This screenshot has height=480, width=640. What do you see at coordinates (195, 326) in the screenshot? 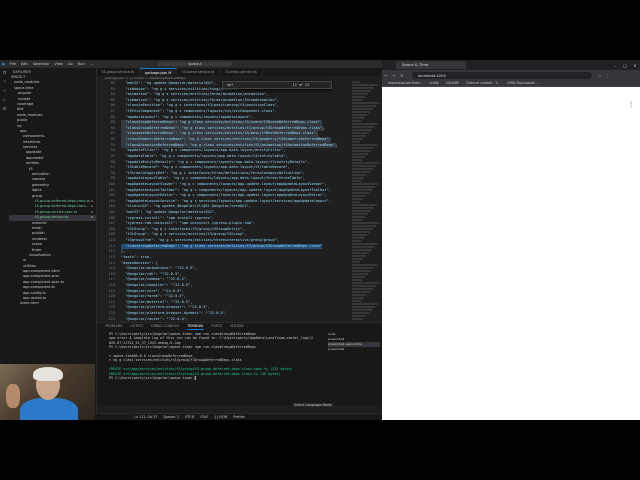
I see `panel-tab: TERMINAL` at bounding box center [195, 326].